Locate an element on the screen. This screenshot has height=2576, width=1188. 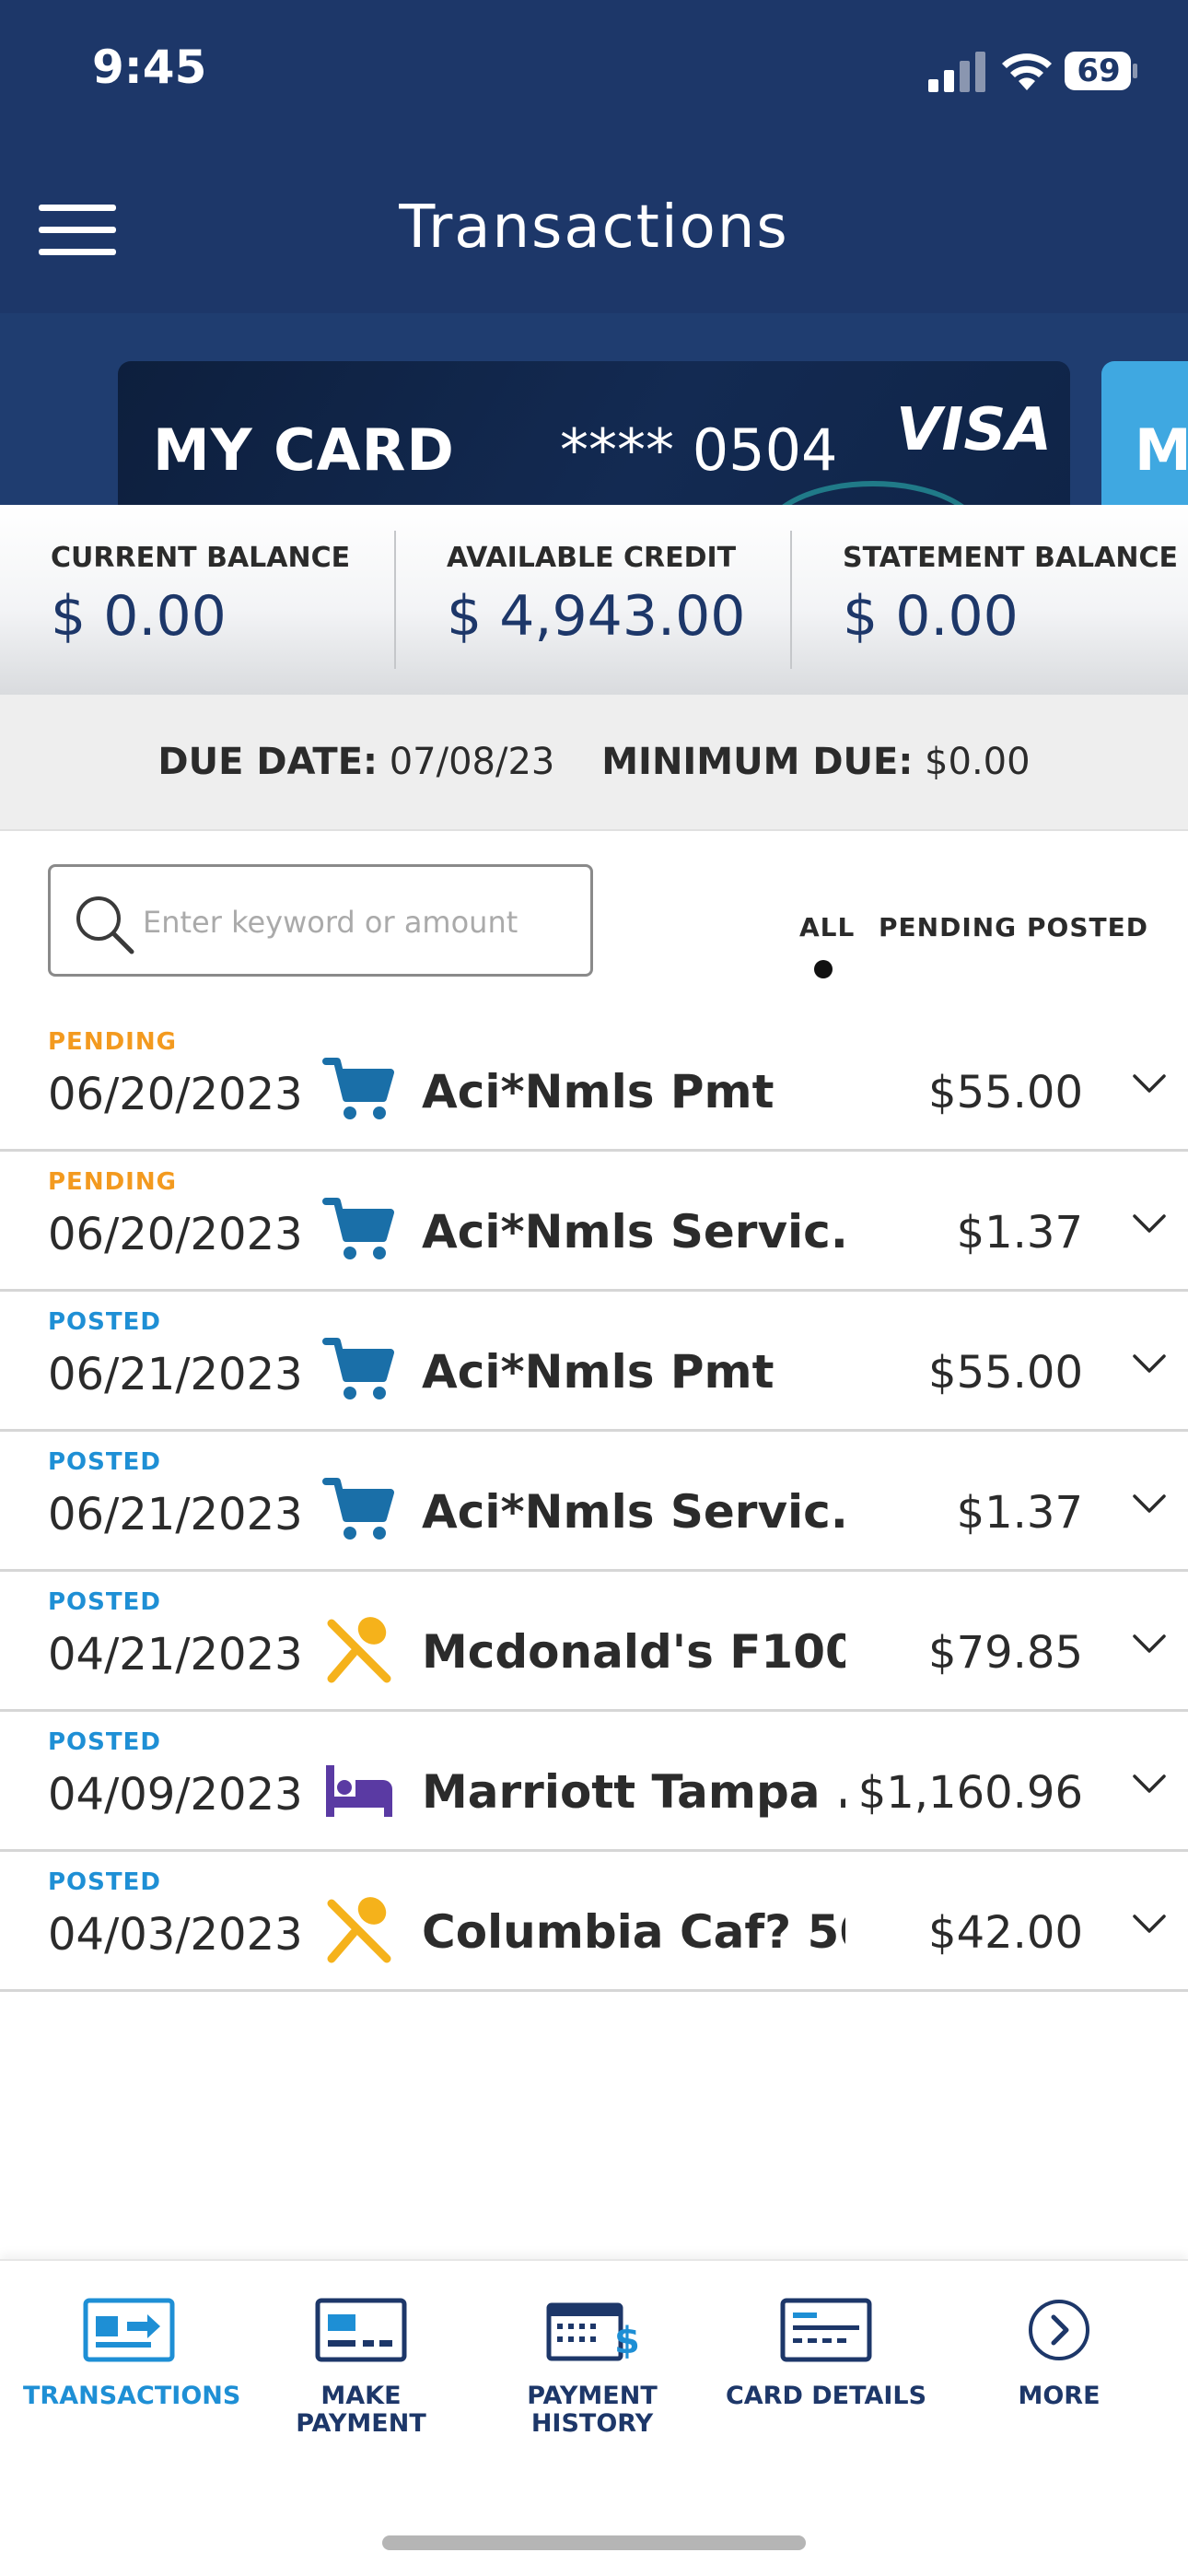
statement-balance: STATEMENT BALANCE $ 0.00 is located at coordinates (990, 600).